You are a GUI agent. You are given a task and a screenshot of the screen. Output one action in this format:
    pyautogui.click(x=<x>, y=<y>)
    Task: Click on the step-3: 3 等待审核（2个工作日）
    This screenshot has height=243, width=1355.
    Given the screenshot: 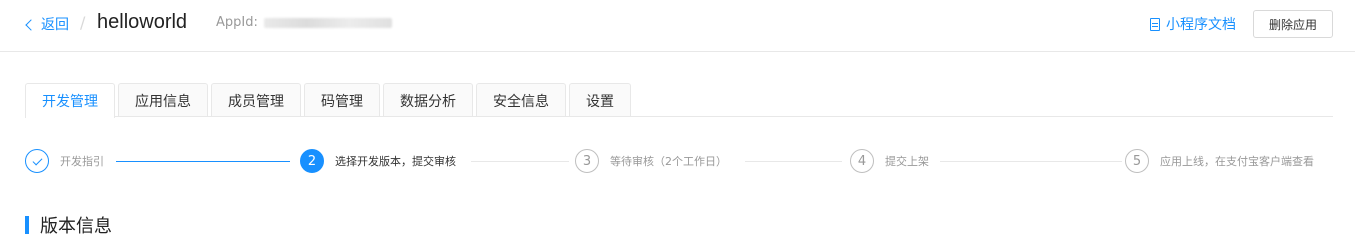 What is the action you would take?
    pyautogui.click(x=651, y=161)
    